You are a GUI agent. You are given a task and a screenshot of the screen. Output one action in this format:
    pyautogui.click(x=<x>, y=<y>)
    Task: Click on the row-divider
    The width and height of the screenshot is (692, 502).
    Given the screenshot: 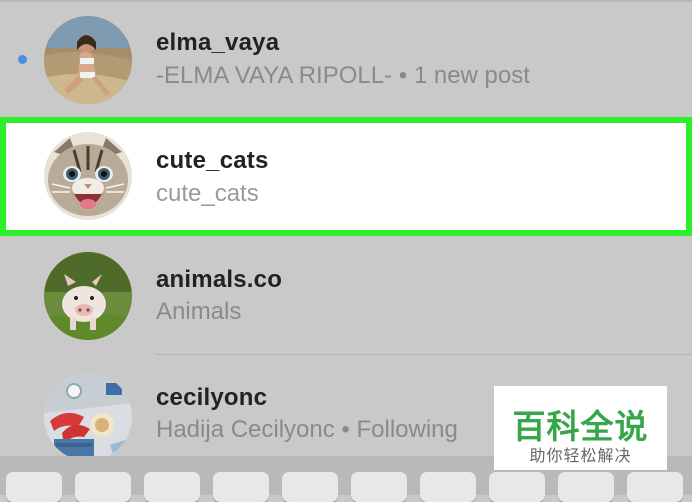 What is the action you would take?
    pyautogui.click(x=423, y=354)
    